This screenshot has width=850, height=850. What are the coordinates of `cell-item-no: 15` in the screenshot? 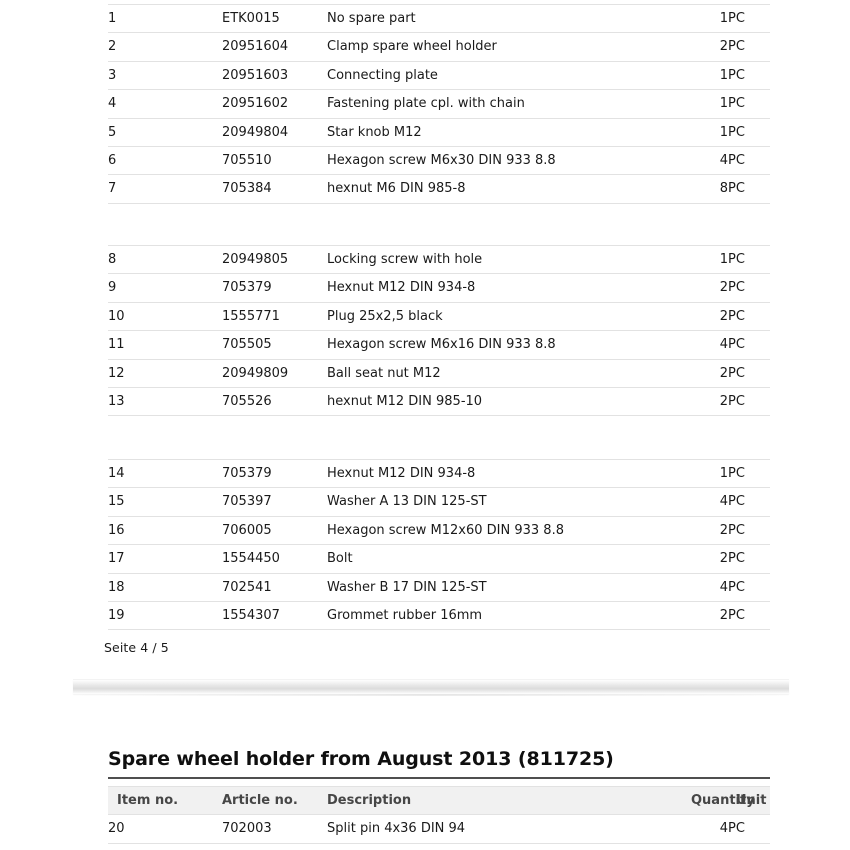 It's located at (165, 502).